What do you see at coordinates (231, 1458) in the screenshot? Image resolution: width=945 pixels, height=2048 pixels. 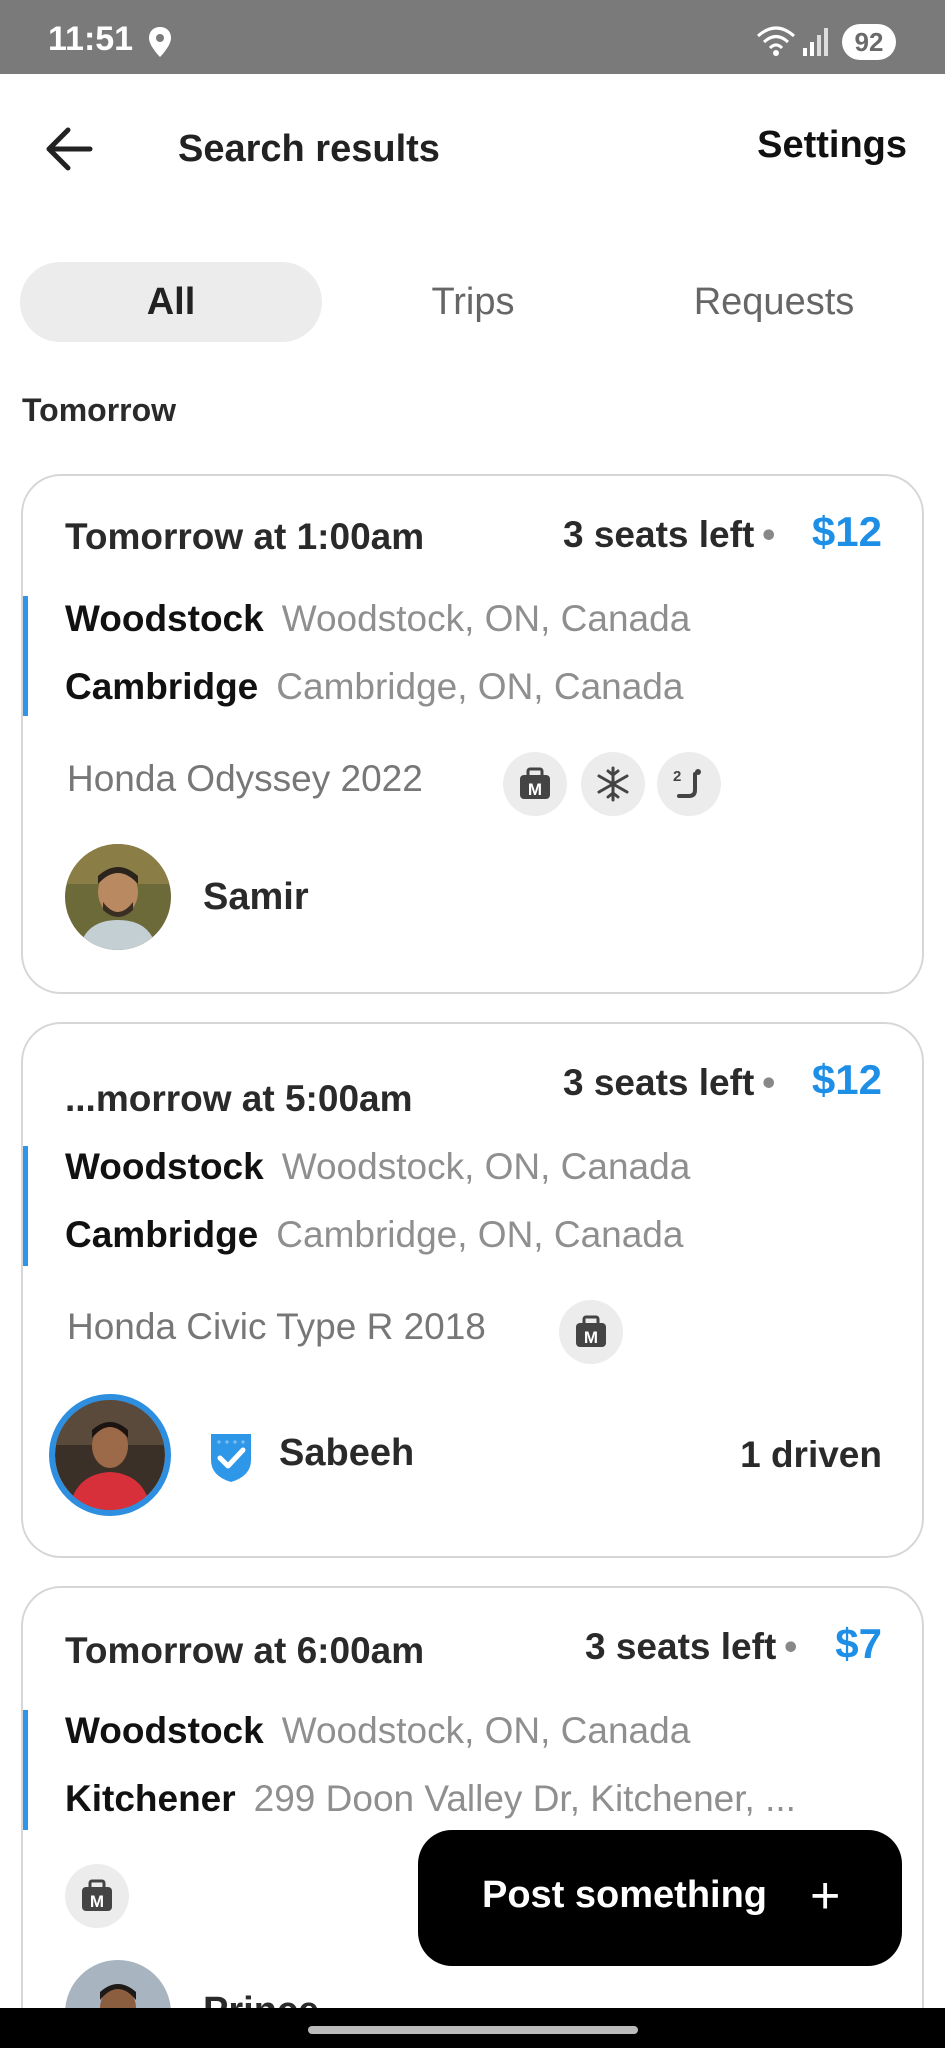 I see `verified-badge-icon` at bounding box center [231, 1458].